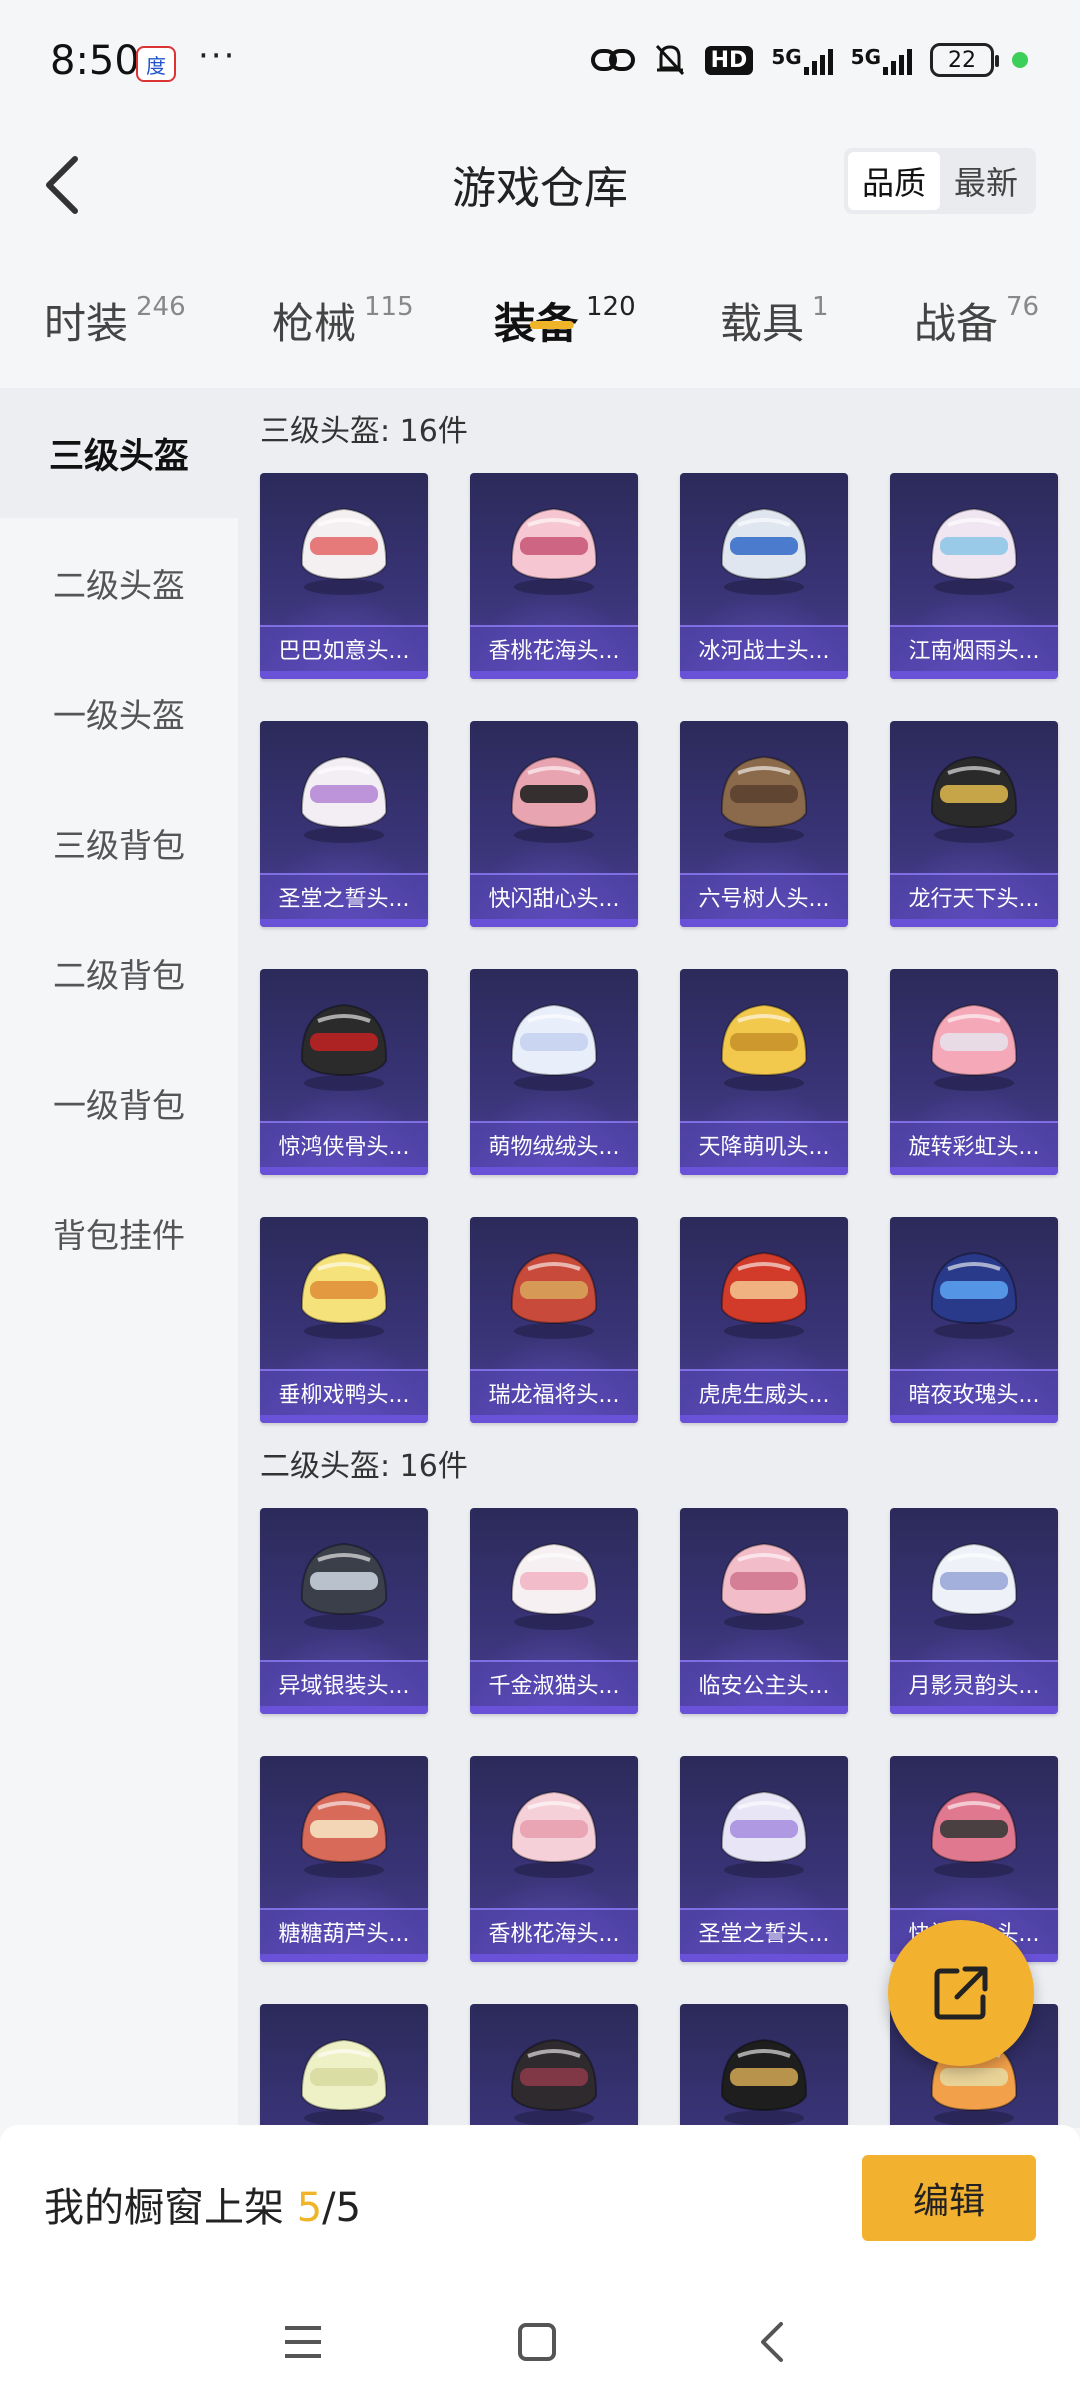 The width and height of the screenshot is (1080, 2403). I want to click on green-dot-indicator, so click(1020, 60).